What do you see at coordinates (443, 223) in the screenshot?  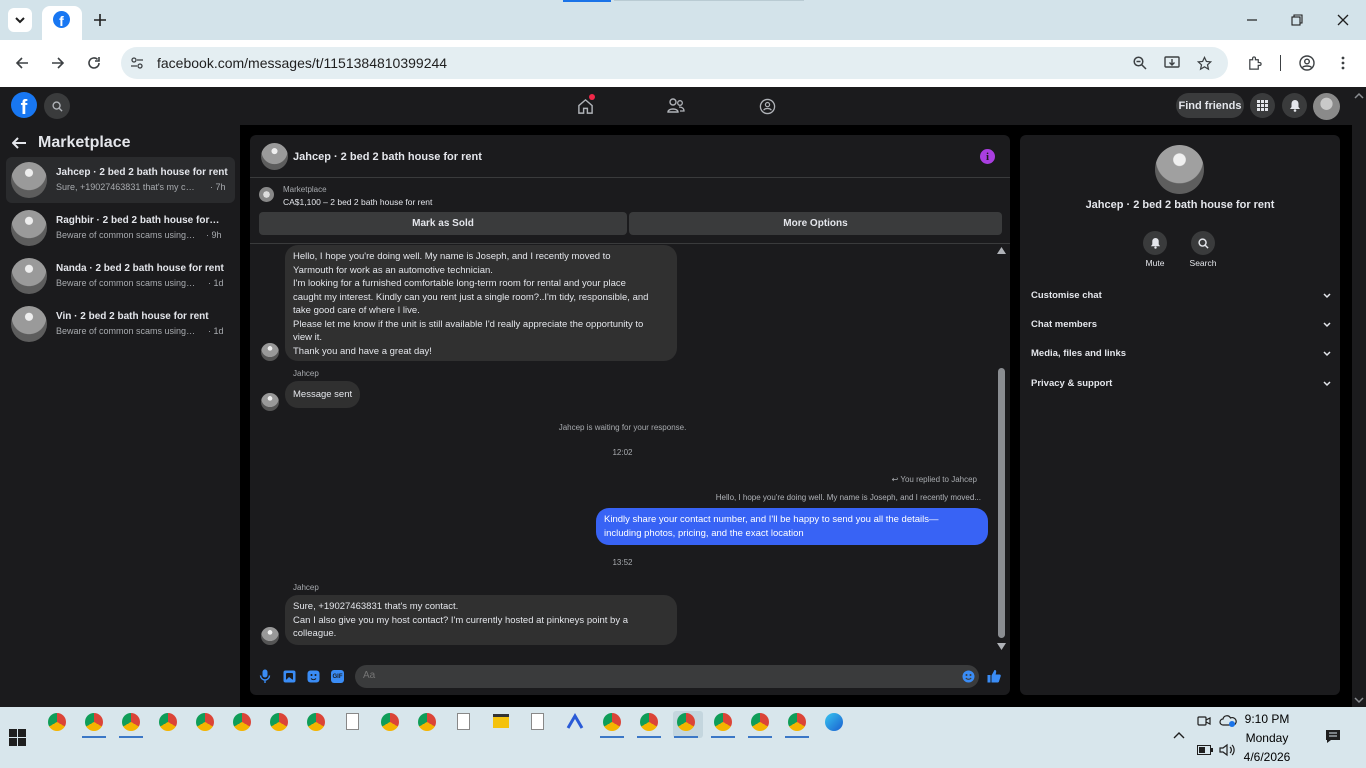 I see `mark-as-sold-button: Mark as Sold` at bounding box center [443, 223].